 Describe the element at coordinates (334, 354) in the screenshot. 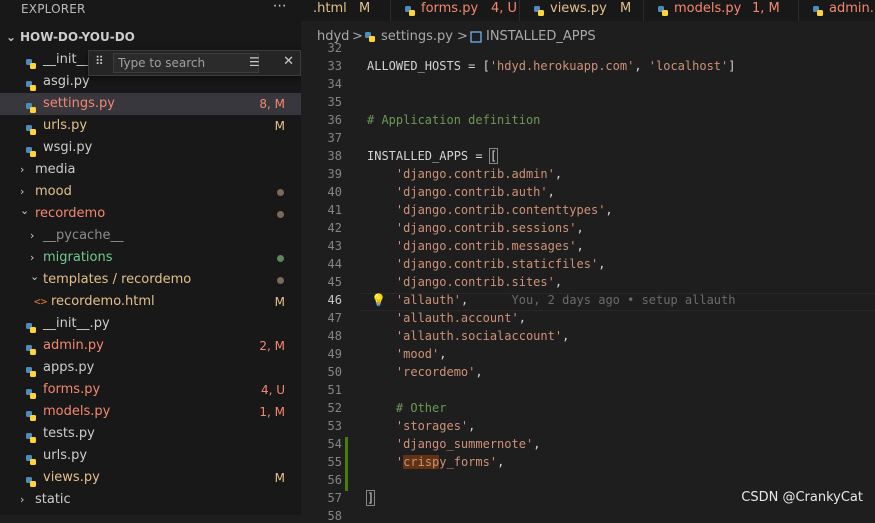

I see `line-number: 49` at that location.